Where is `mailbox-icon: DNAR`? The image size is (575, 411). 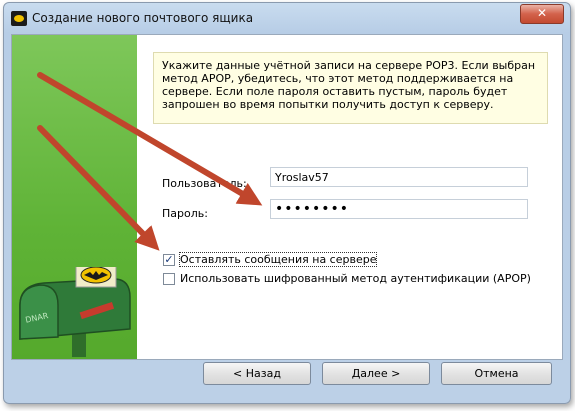 mailbox-icon: DNAR is located at coordinates (75, 312).